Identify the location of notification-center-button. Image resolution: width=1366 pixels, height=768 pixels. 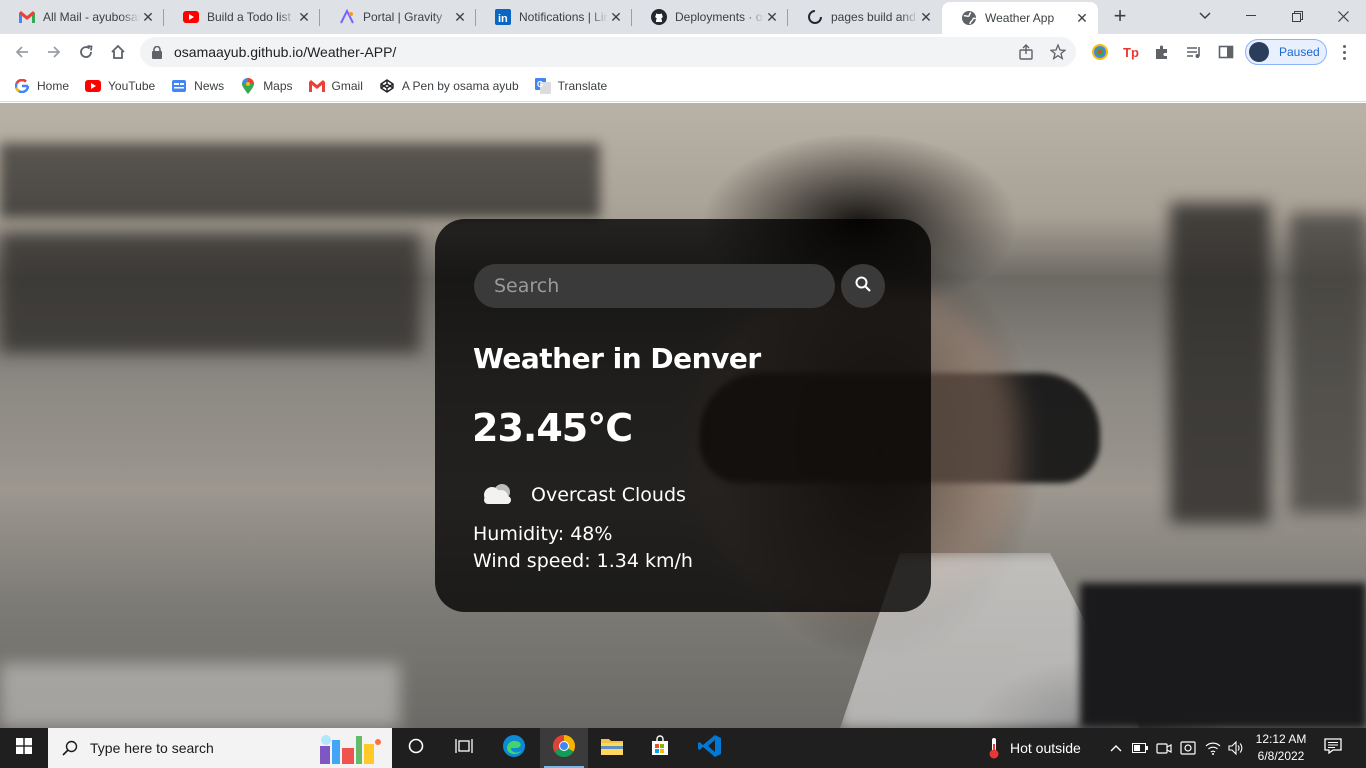
(1333, 748).